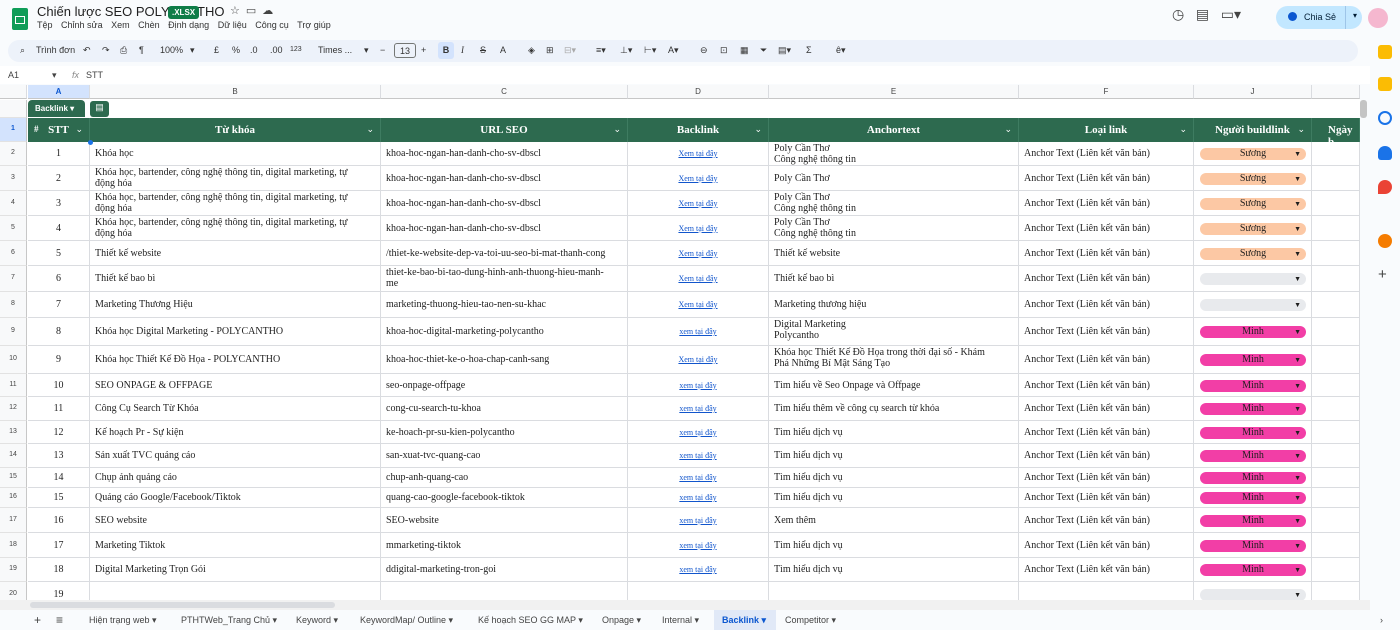  What do you see at coordinates (680, 620) in the screenshot?
I see `tab-internal: Internal ▾` at bounding box center [680, 620].